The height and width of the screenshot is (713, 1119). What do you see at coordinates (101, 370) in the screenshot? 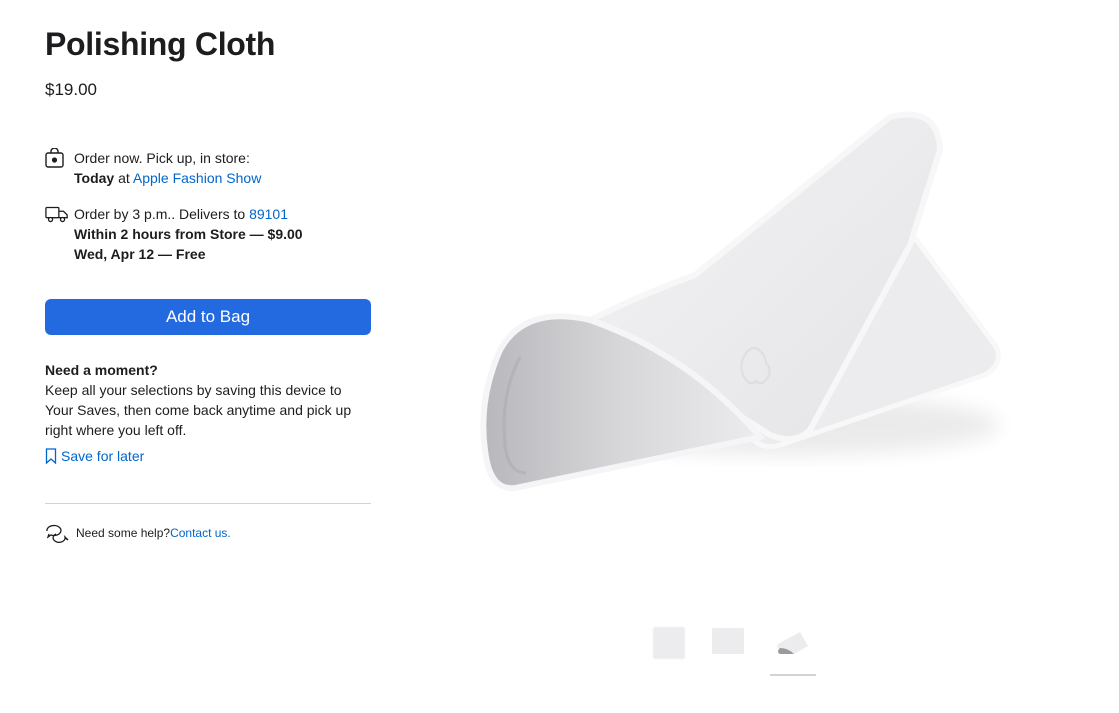
I see `save-prompt-heading: Need a moment?` at bounding box center [101, 370].